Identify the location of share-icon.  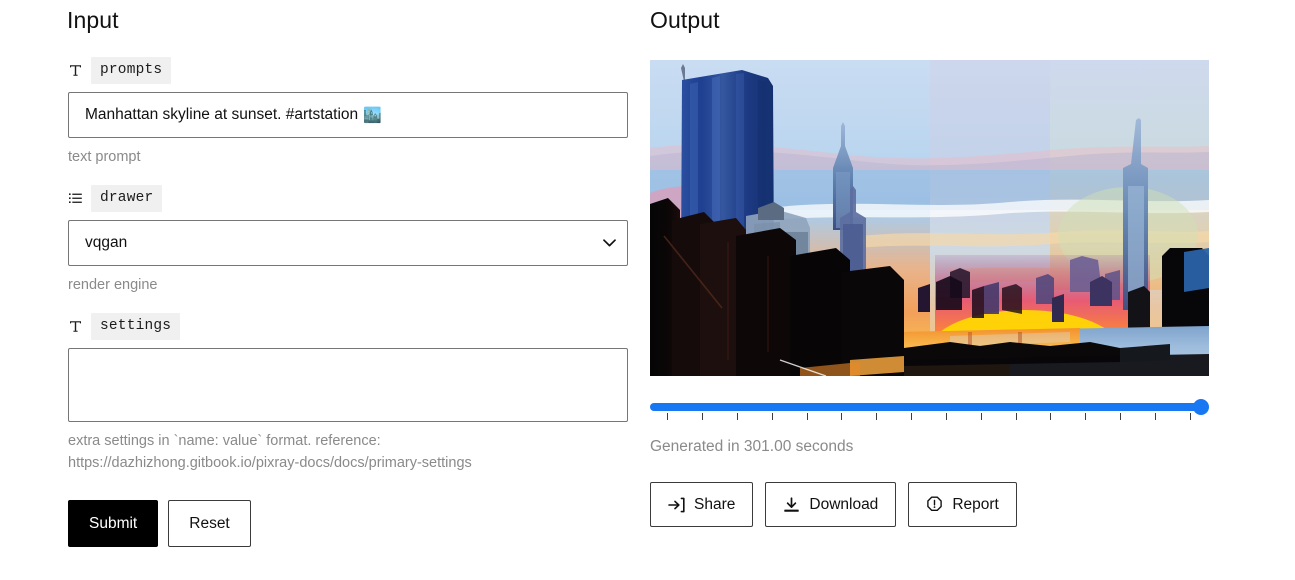
(676, 505).